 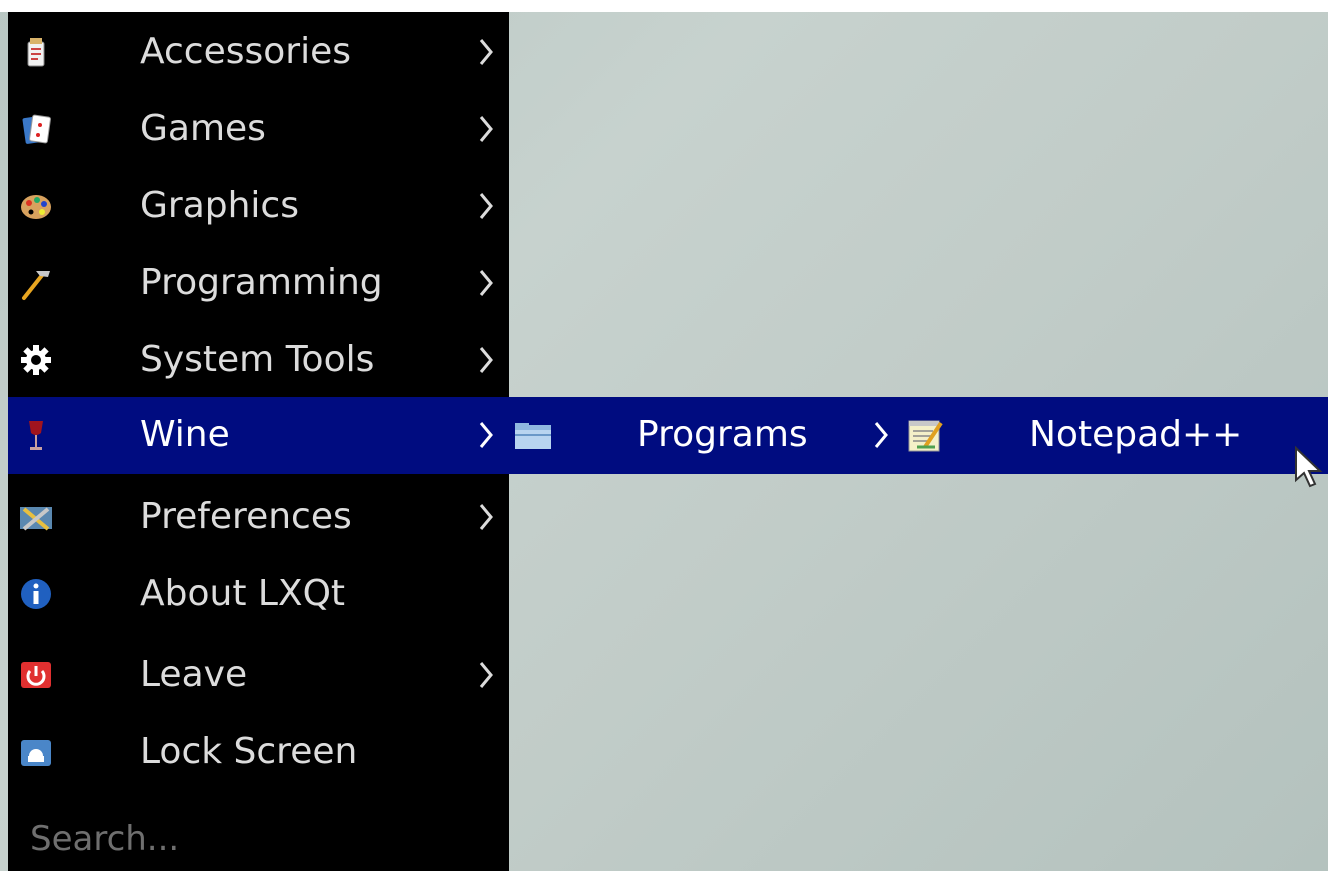 I want to click on programs-submenu: Notepad++, so click(x=1114, y=435).